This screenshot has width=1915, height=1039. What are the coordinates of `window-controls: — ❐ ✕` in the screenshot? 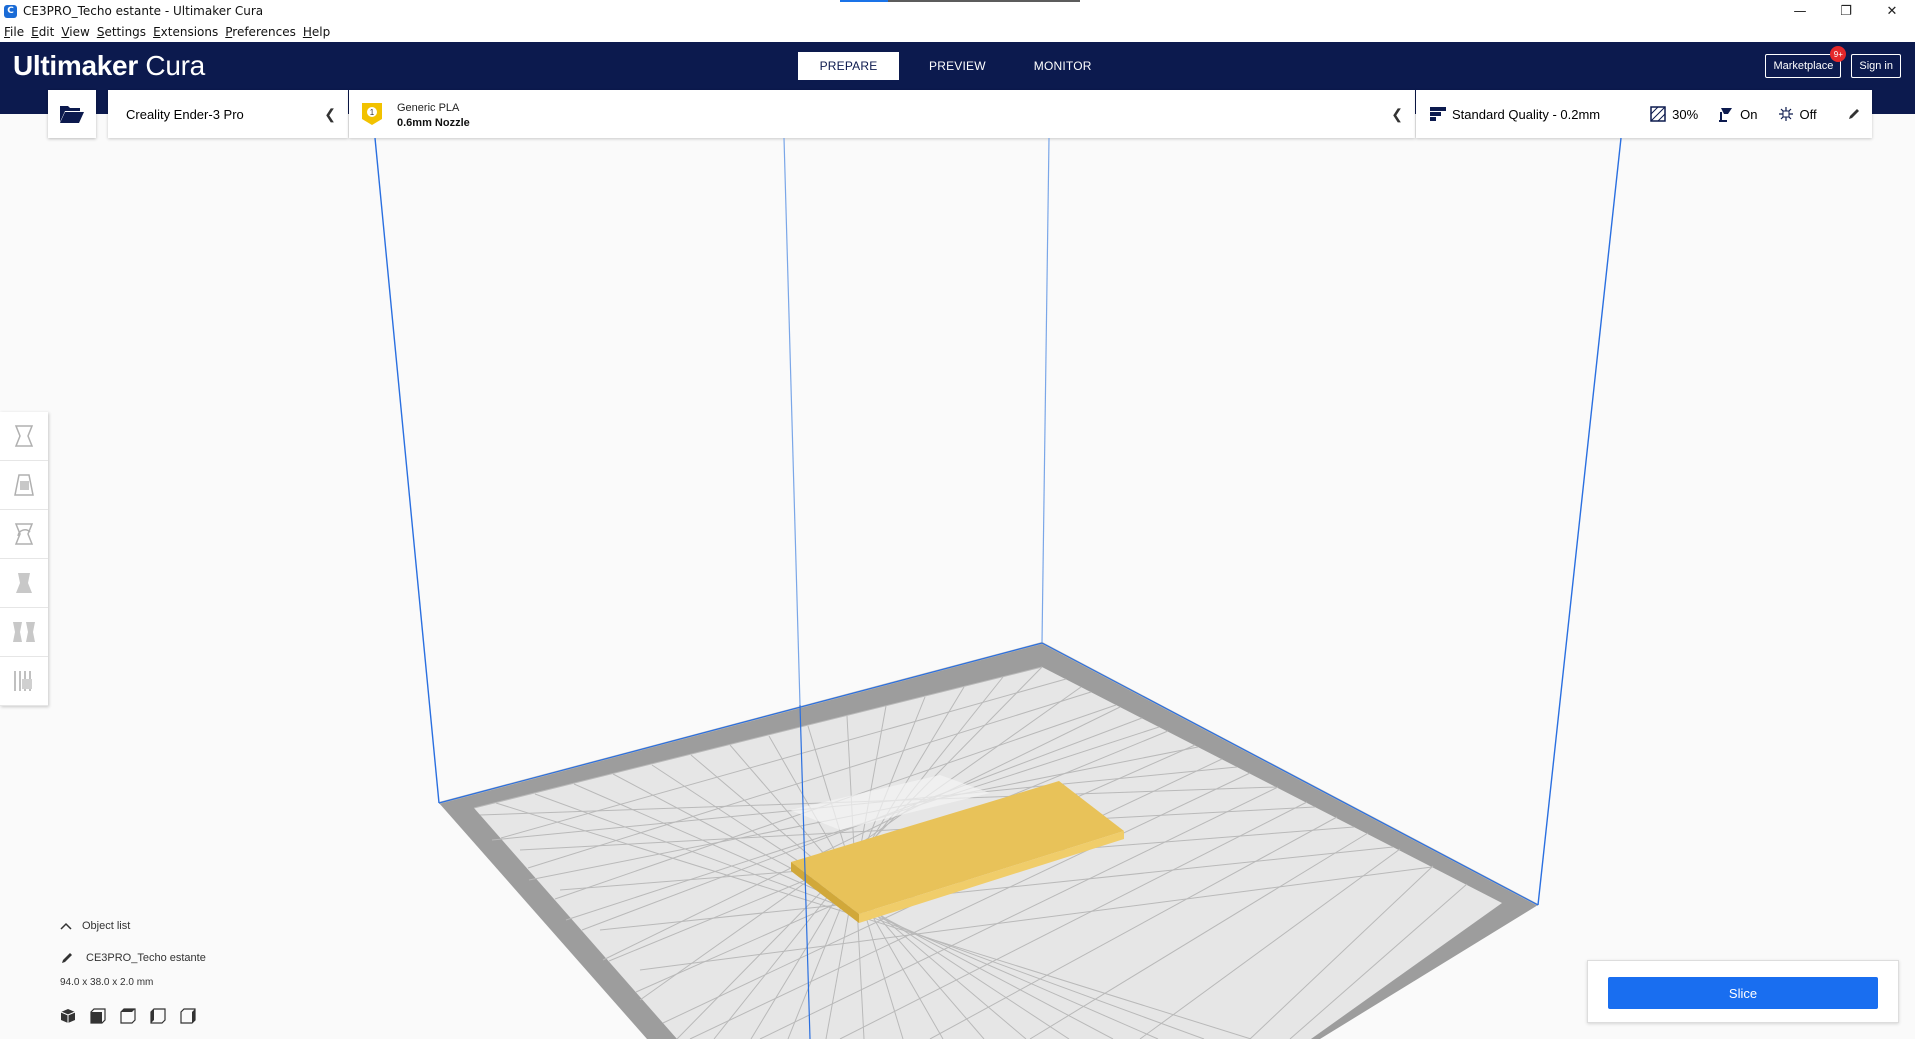 It's located at (1846, 11).